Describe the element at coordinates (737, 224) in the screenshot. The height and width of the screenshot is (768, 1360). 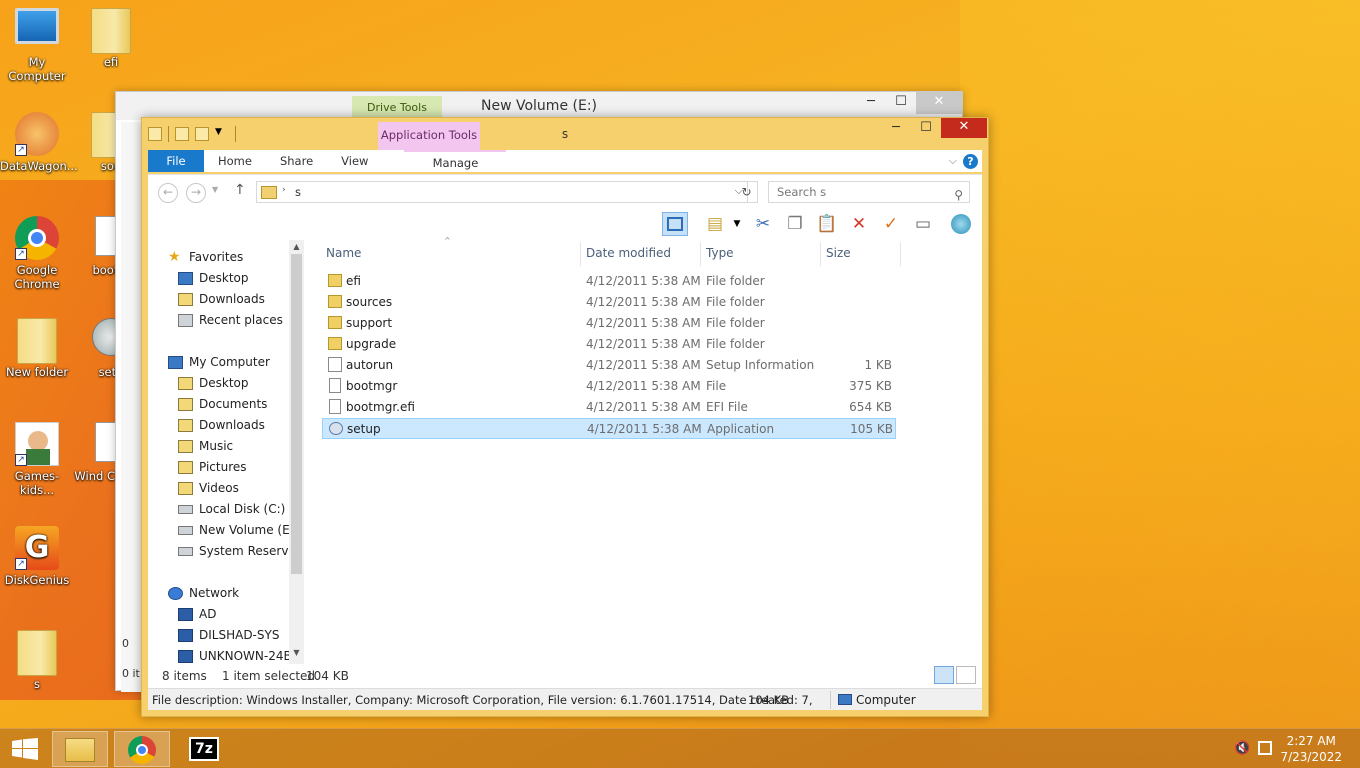
I see `chevron-down-icon: ▼` at that location.